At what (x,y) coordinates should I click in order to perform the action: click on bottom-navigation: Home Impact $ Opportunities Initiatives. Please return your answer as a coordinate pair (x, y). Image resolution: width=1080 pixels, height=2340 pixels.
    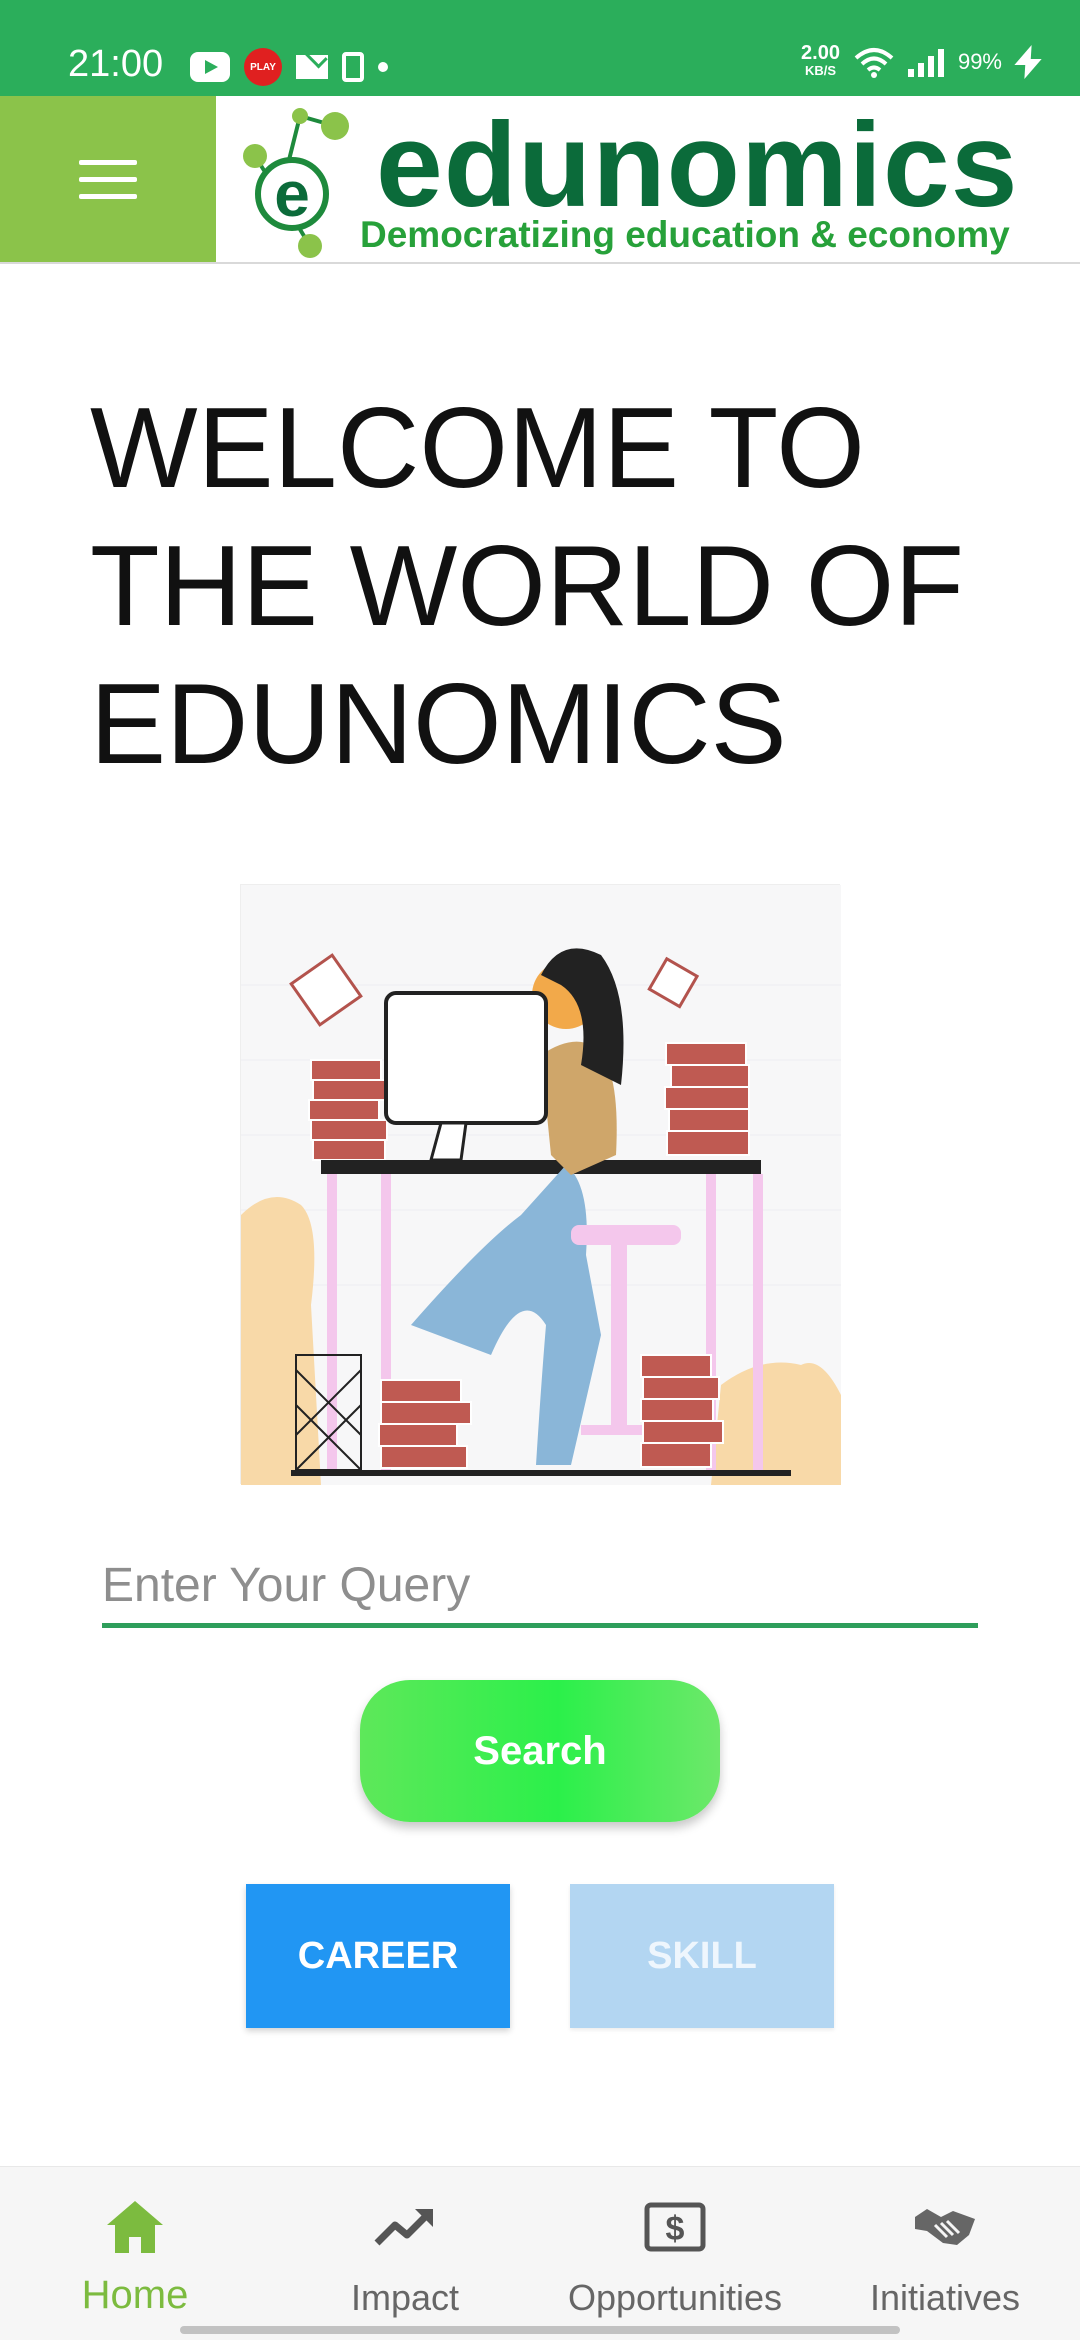
    Looking at the image, I should click on (540, 2253).